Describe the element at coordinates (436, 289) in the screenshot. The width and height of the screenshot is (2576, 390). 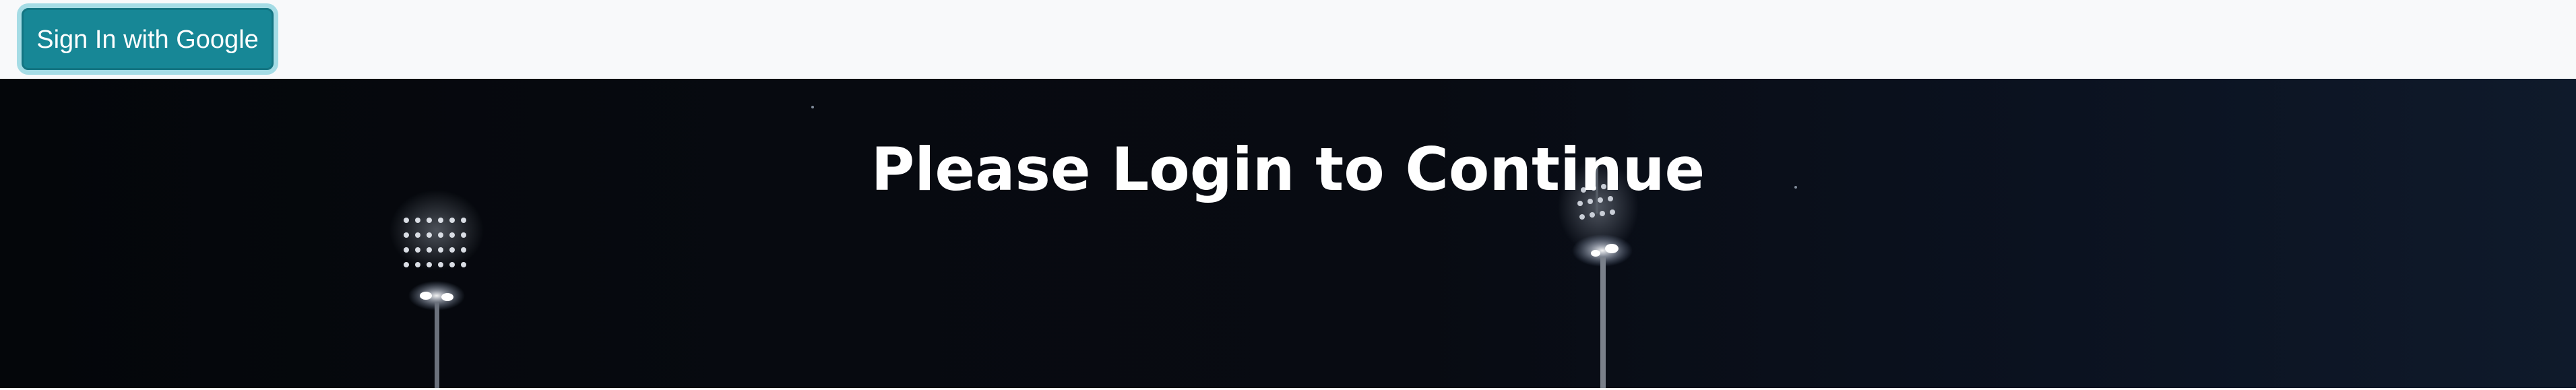
I see `left-floodlight-tower` at that location.